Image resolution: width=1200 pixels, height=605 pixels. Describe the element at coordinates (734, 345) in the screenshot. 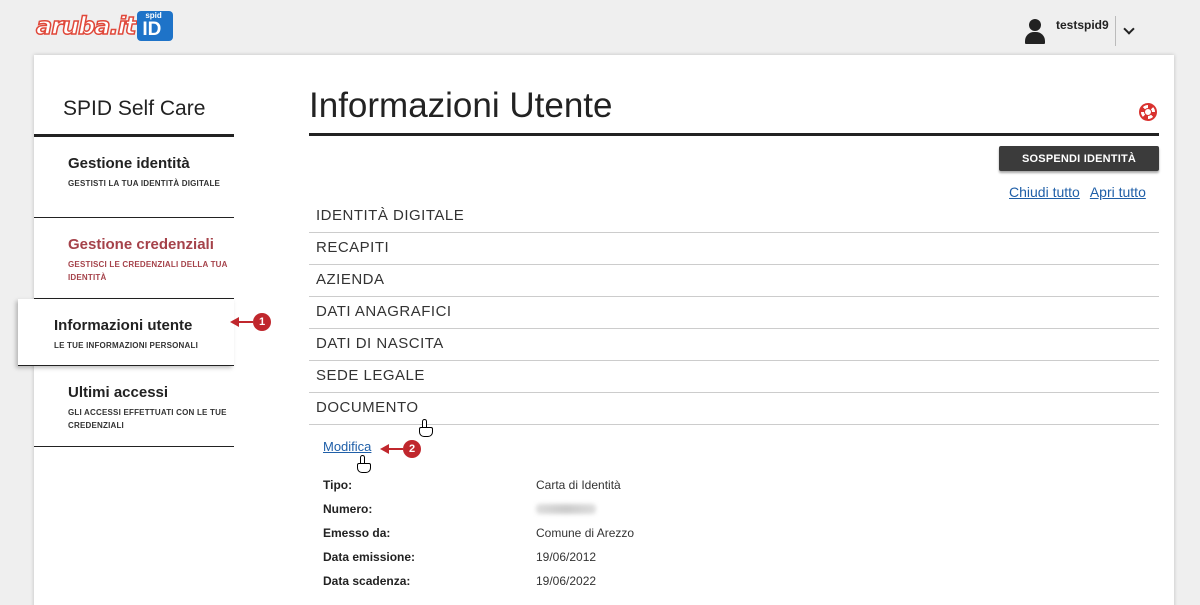

I see `section-dati-di-nascita: DATI DI NASCITA` at that location.